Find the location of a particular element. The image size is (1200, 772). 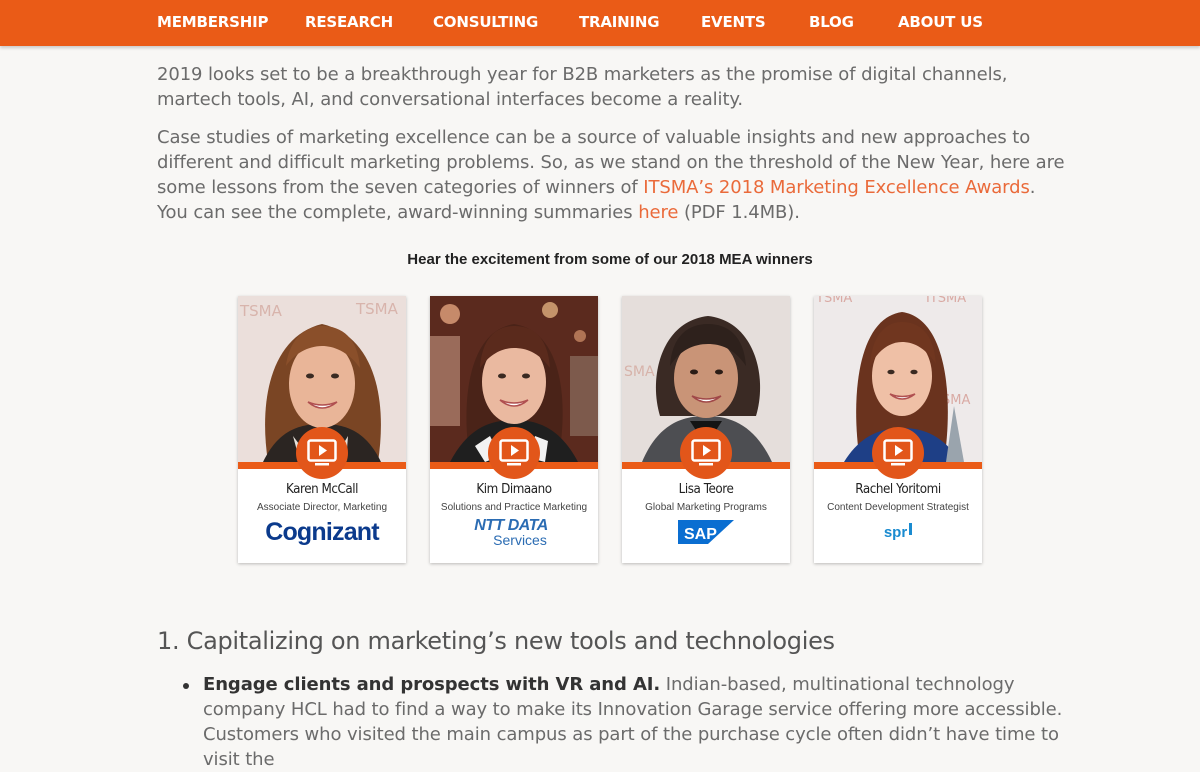

nav-about-us: ABOUT US is located at coordinates (940, 22).